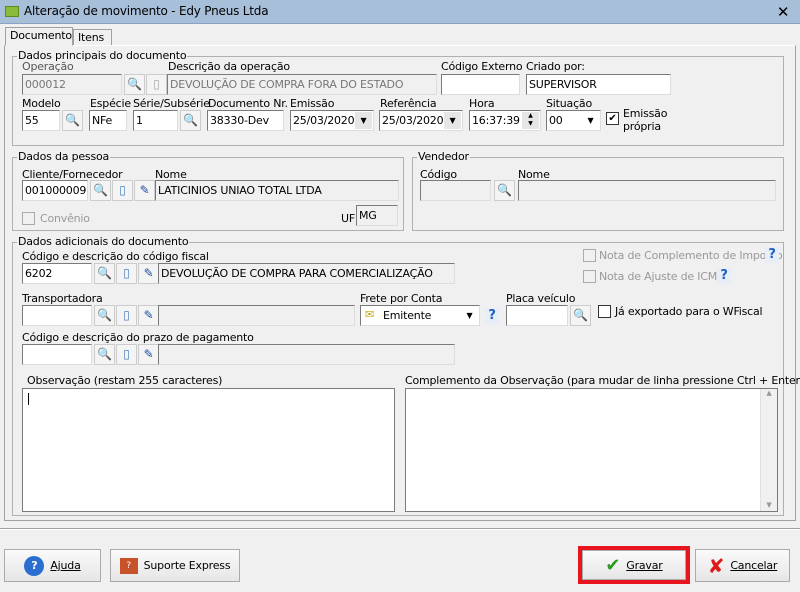 Image resolution: width=800 pixels, height=592 pixels. I want to click on nota-ajuste-checkbox, so click(589, 276).